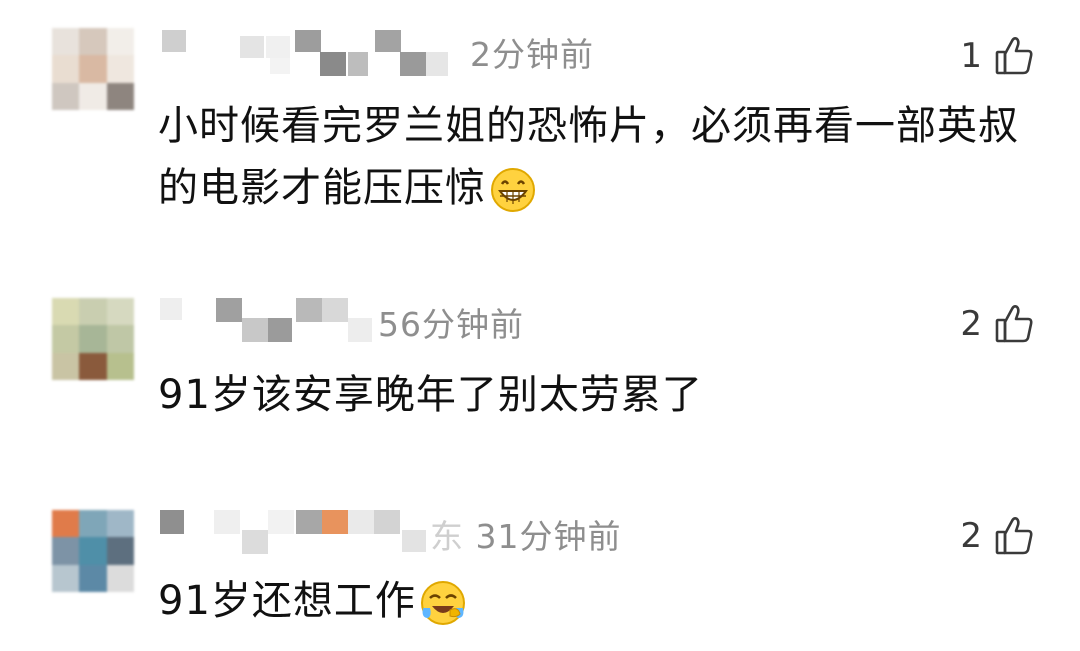 The width and height of the screenshot is (1080, 651). Describe the element at coordinates (532, 54) in the screenshot. I see `comment-time: 2分钟前` at that location.